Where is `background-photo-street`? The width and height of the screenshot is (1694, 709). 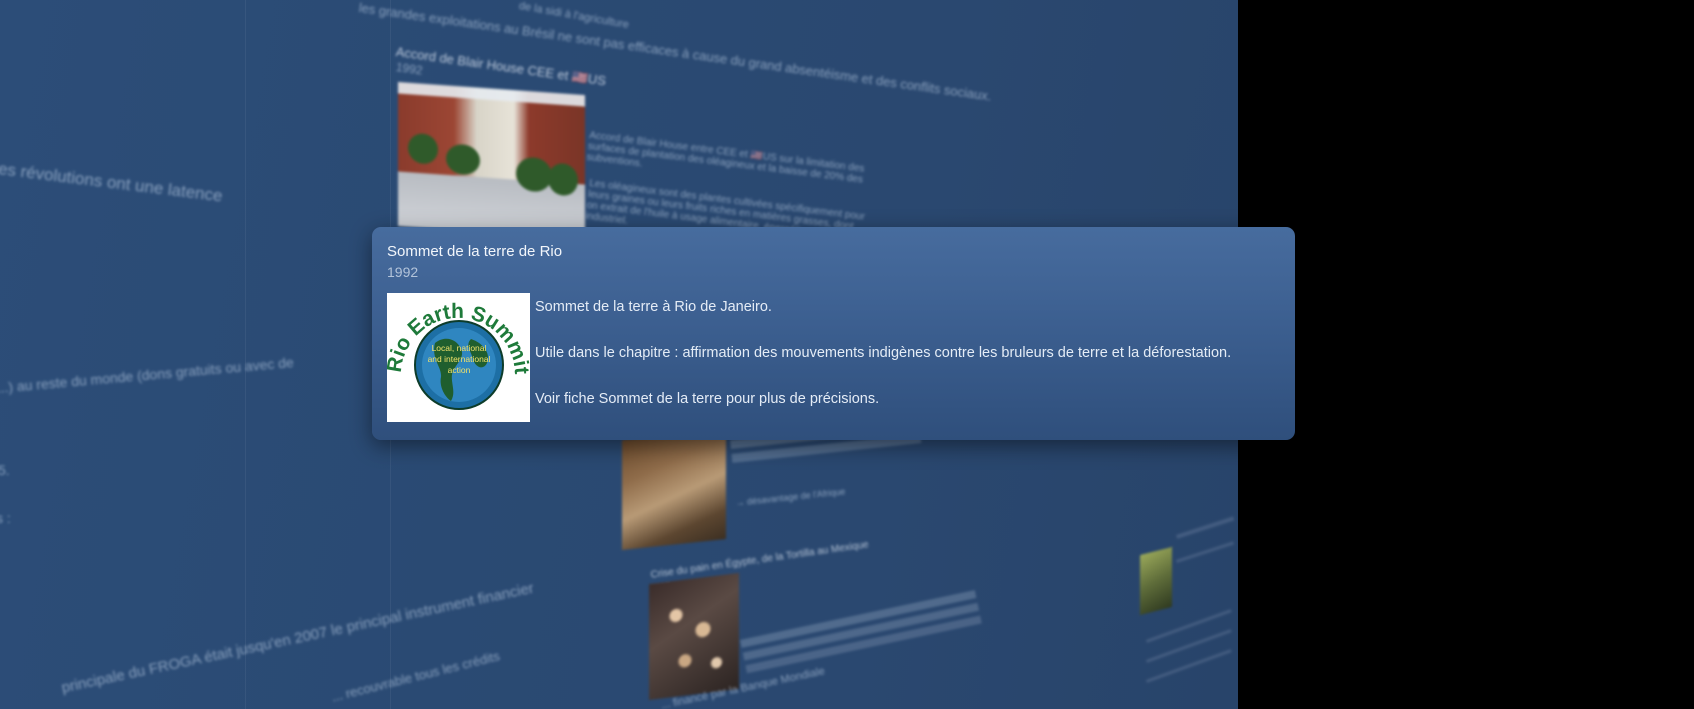
background-photo-street is located at coordinates (674, 489).